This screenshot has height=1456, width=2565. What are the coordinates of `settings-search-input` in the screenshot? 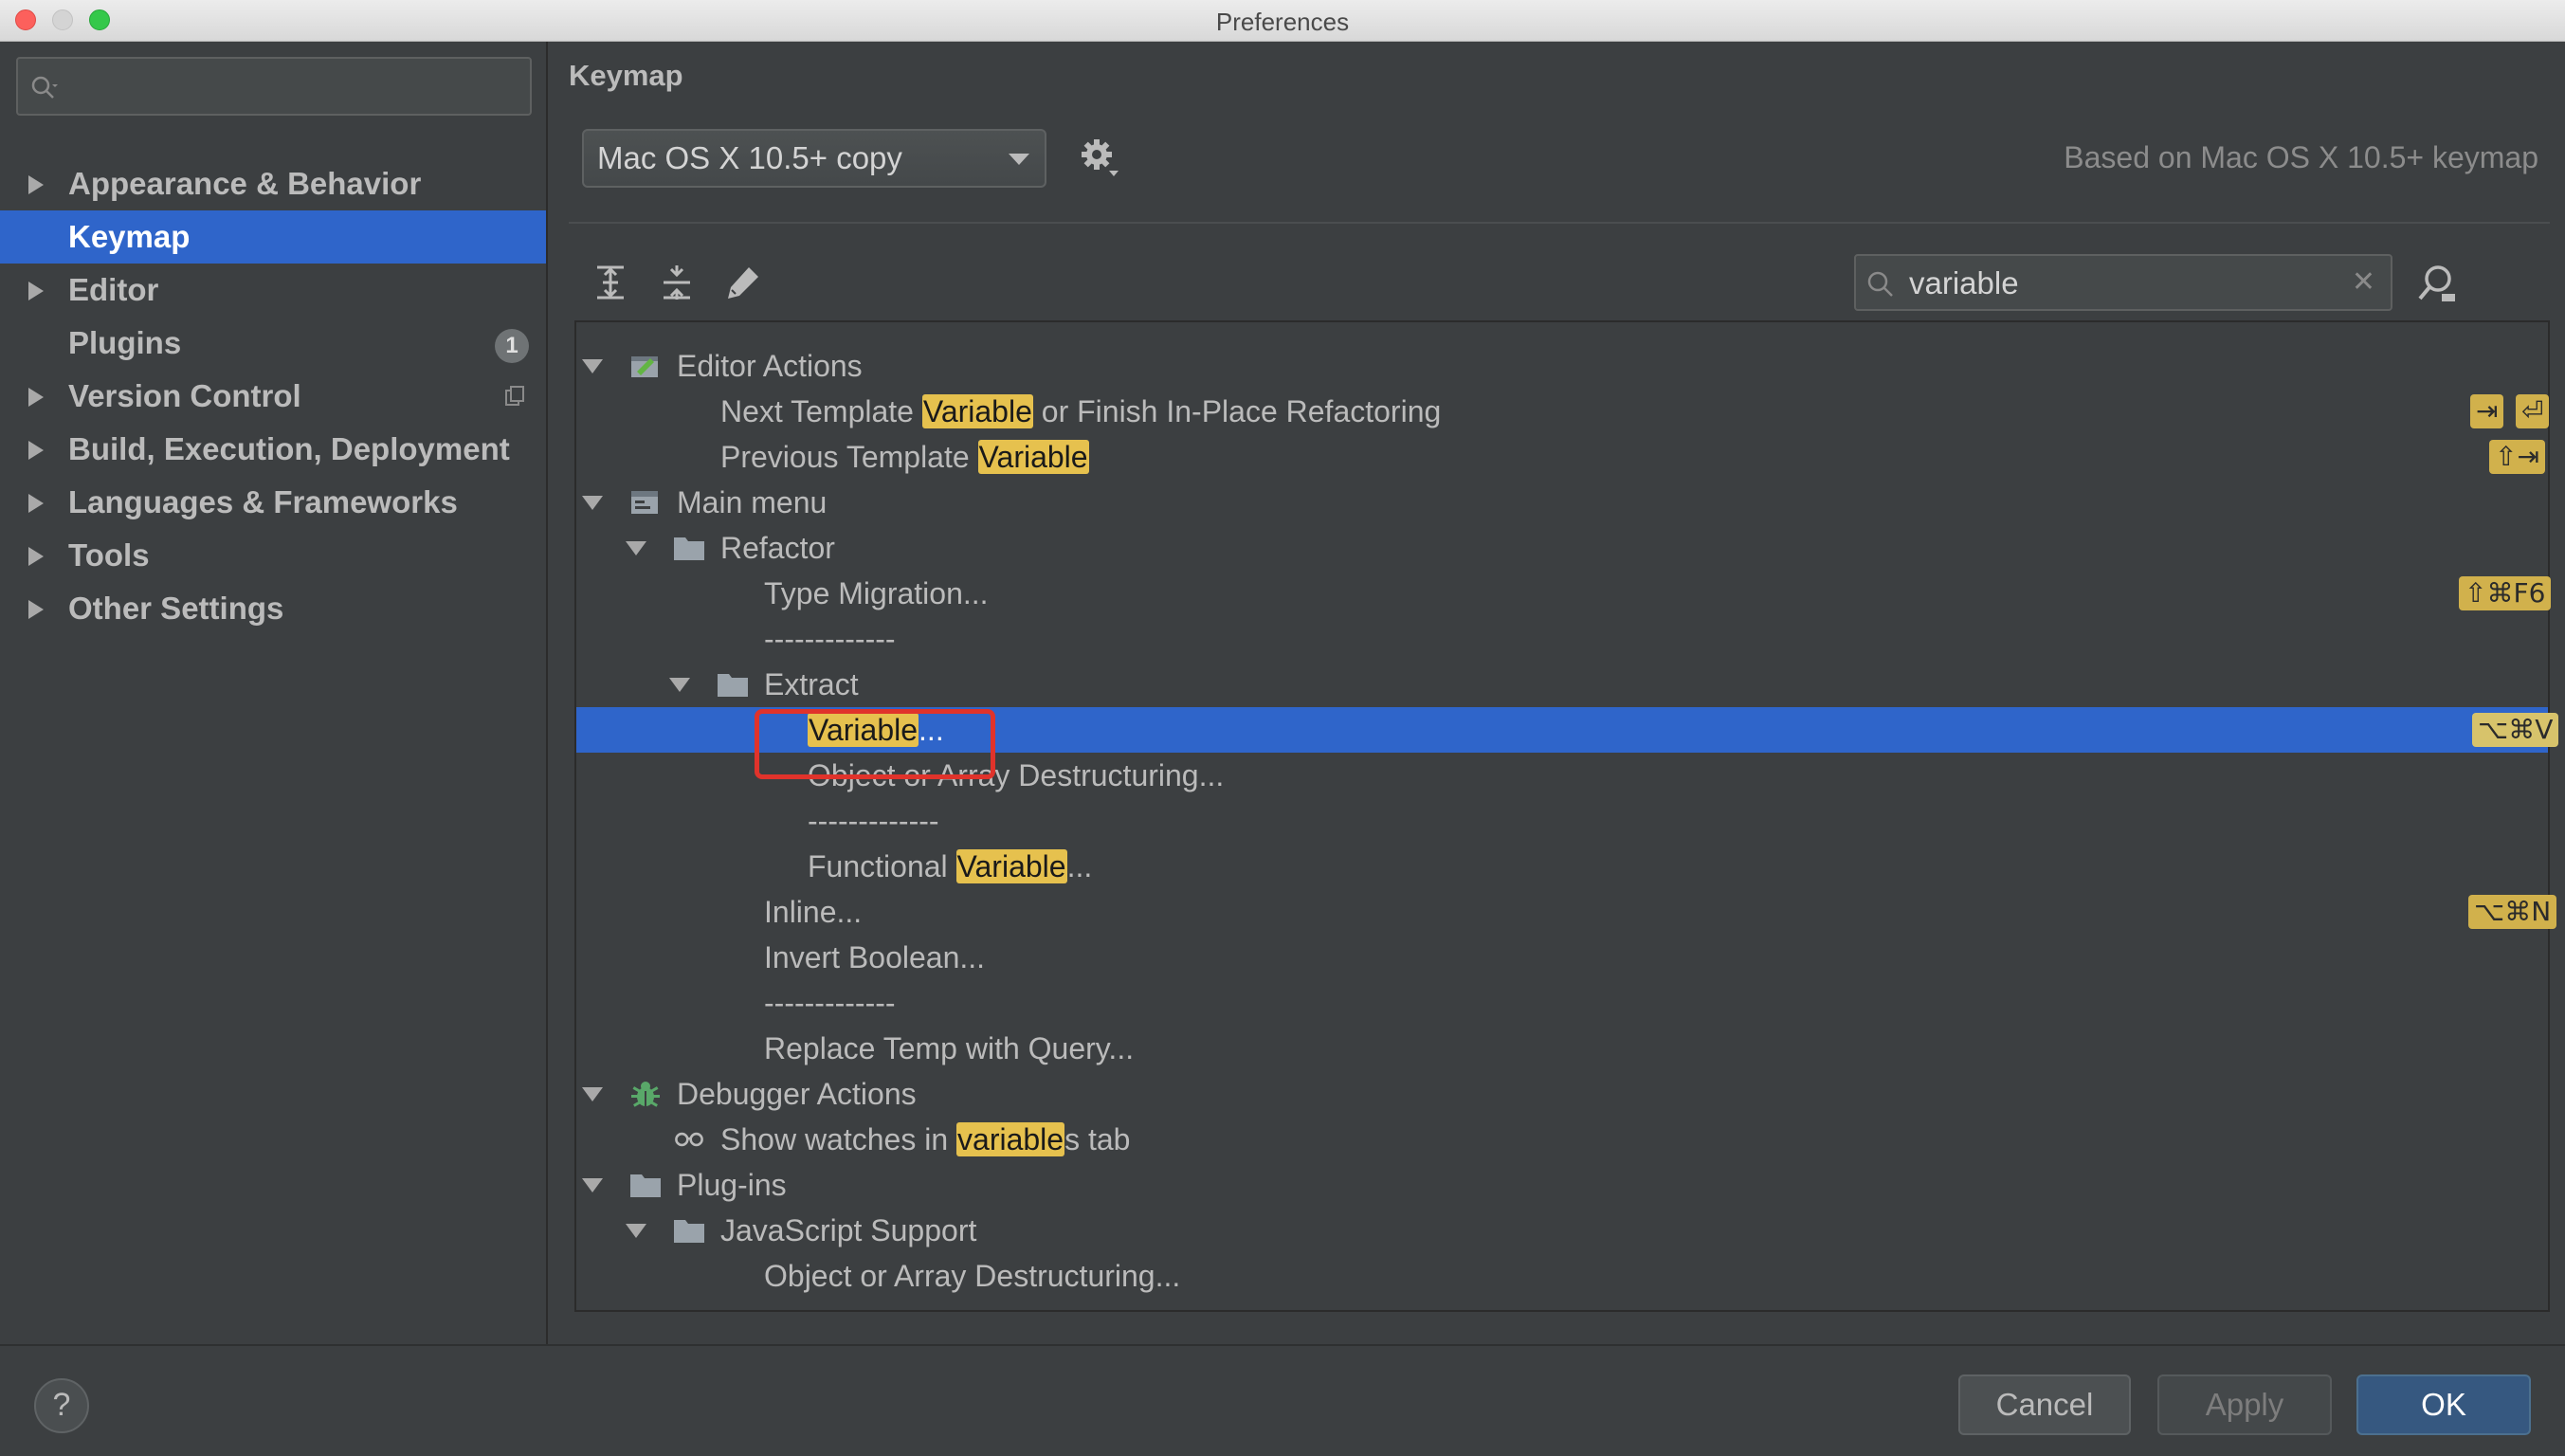 It's located at (274, 86).